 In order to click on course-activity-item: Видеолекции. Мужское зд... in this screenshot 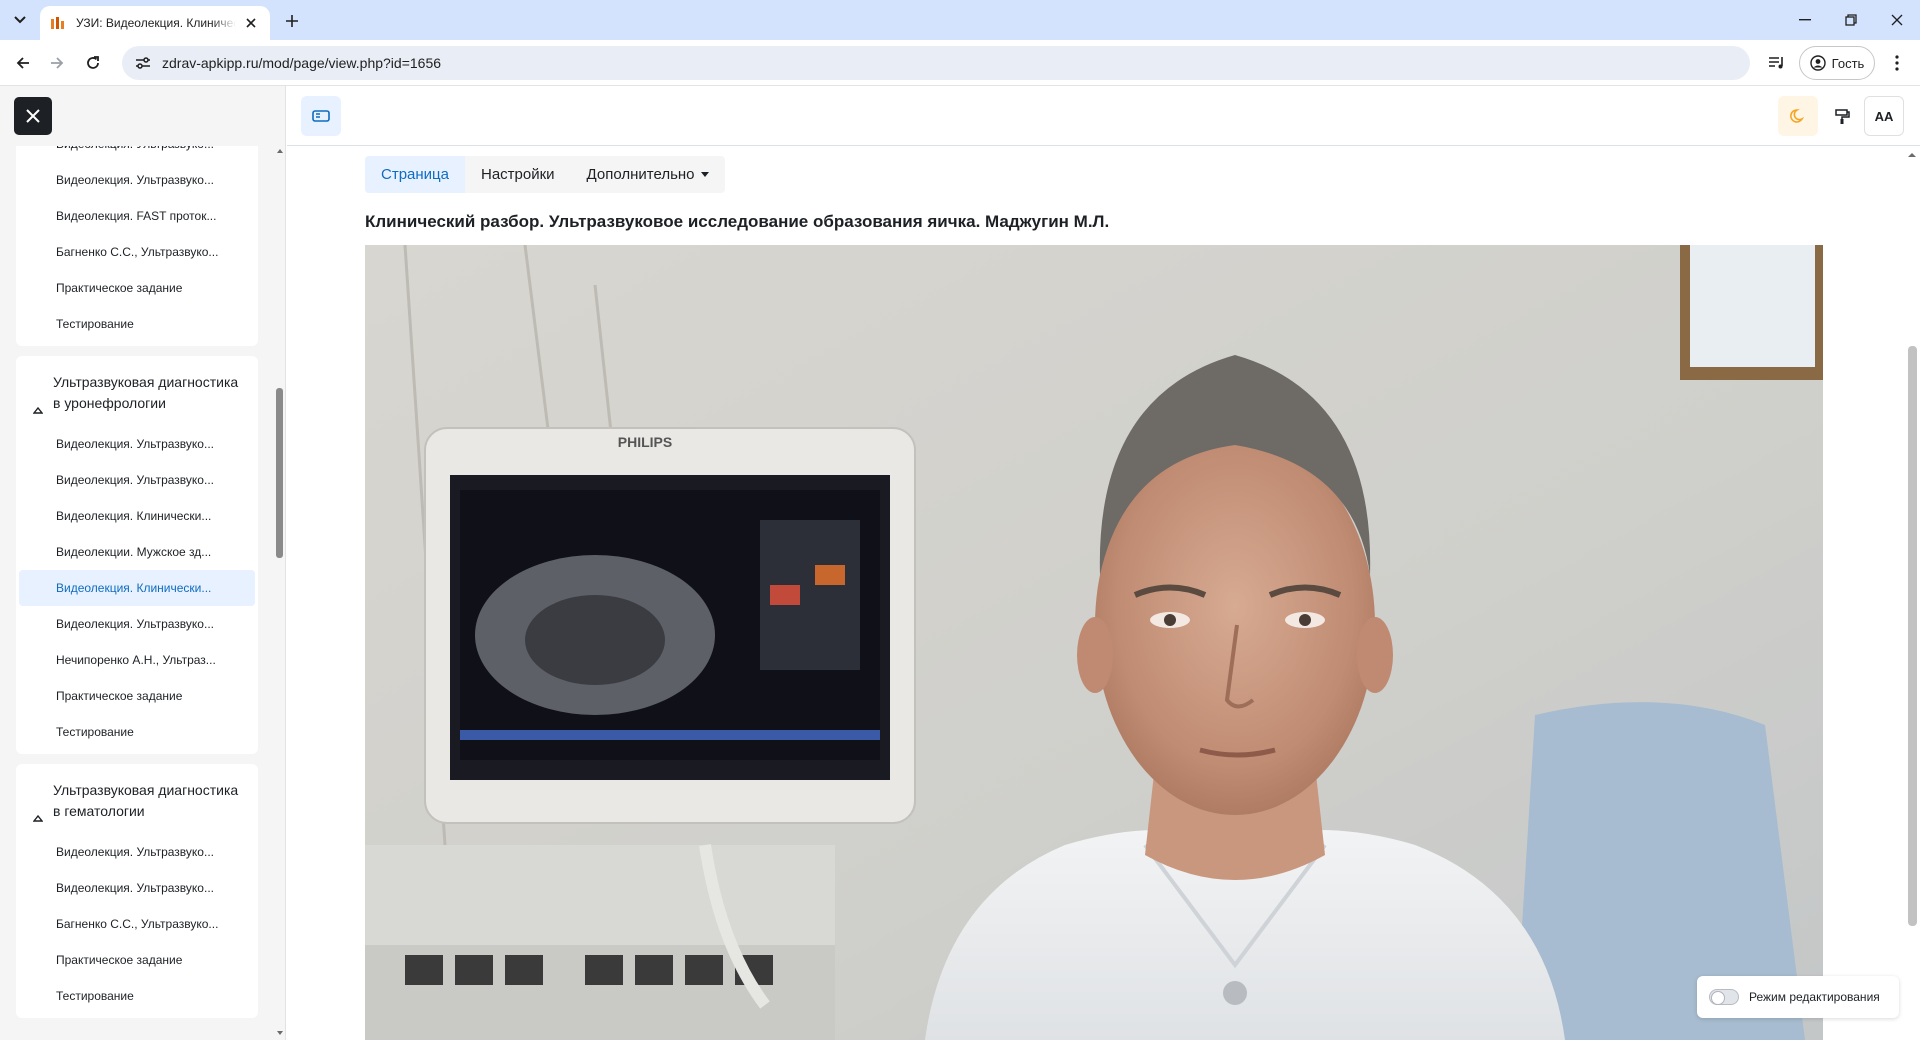, I will do `click(137, 552)`.